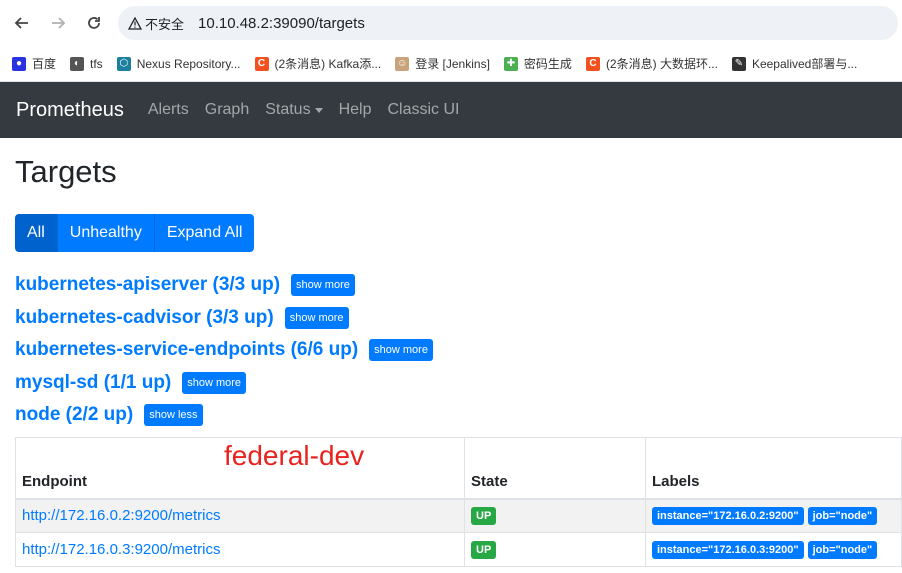  I want to click on bookmark-label: 百度, so click(44, 64).